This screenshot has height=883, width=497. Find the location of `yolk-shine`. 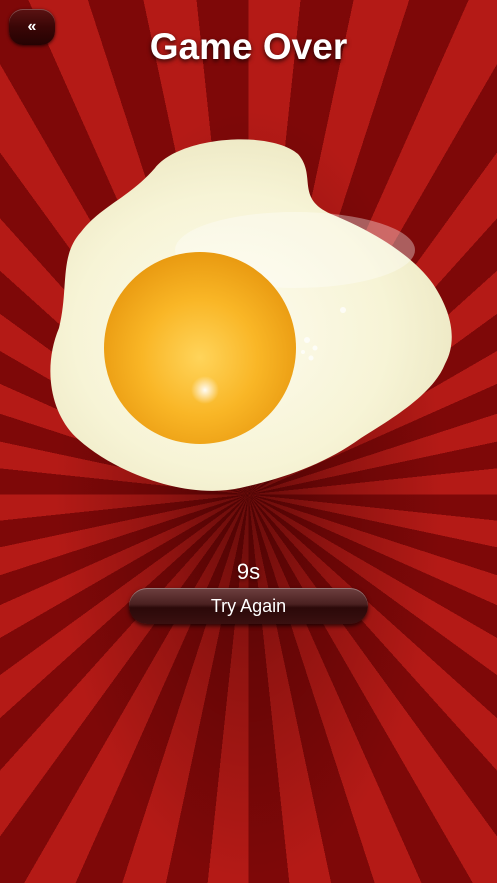

yolk-shine is located at coordinates (205, 390).